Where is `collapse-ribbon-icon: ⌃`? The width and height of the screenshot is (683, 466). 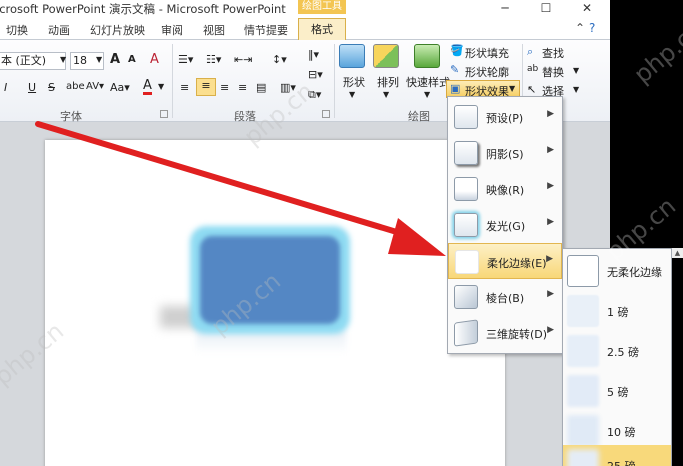 collapse-ribbon-icon: ⌃ is located at coordinates (580, 28).